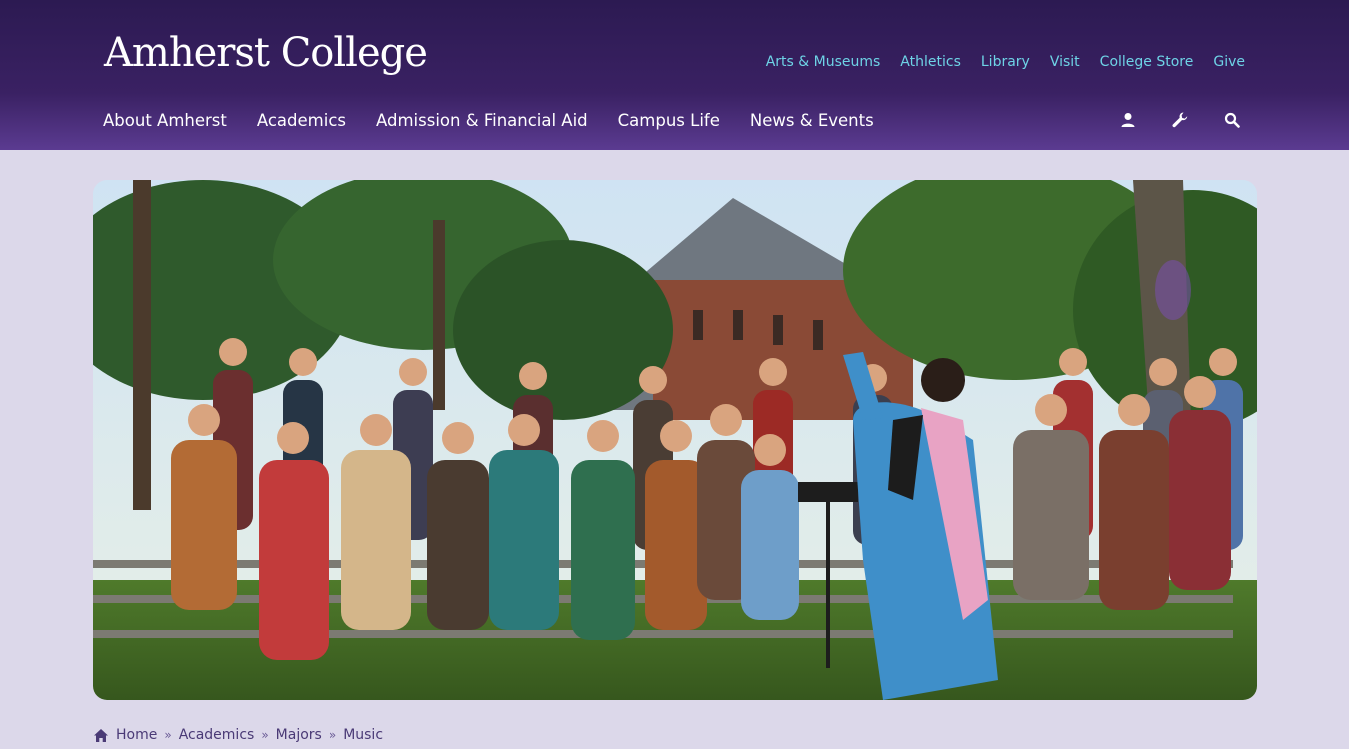 This screenshot has height=749, width=1349. What do you see at coordinates (1232, 120) in the screenshot?
I see `search-icon` at bounding box center [1232, 120].